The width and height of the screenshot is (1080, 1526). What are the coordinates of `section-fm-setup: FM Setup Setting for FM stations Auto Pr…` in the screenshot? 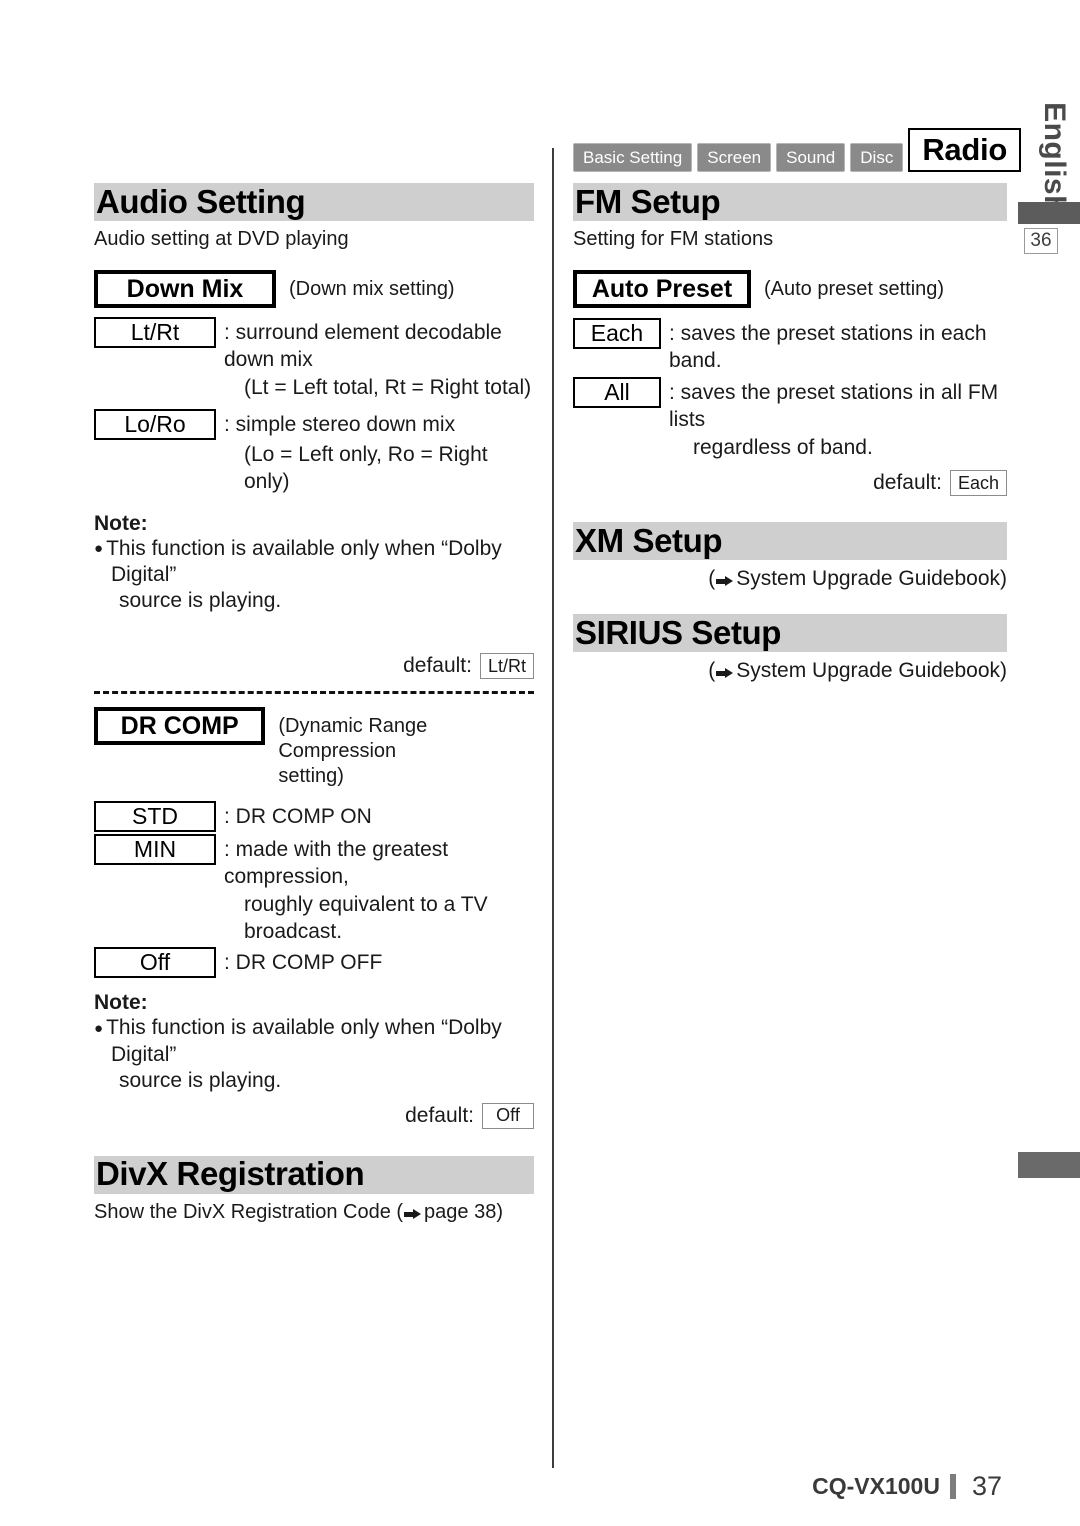 It's located at (790, 339).